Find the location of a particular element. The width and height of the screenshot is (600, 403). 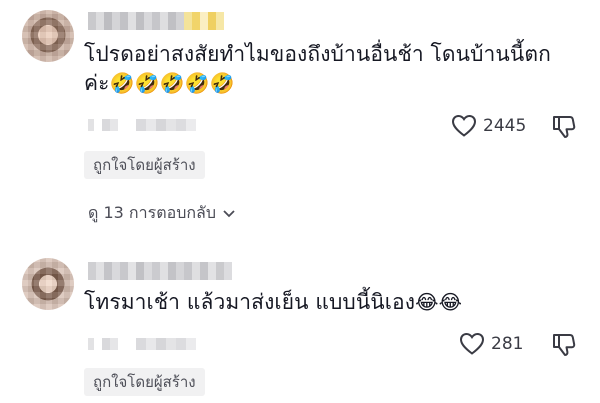

comment-text-line: โทรมาเช้า แล้วมาส่งเย็น แบบนี้นิเอง😂😂 is located at coordinates (334, 302).